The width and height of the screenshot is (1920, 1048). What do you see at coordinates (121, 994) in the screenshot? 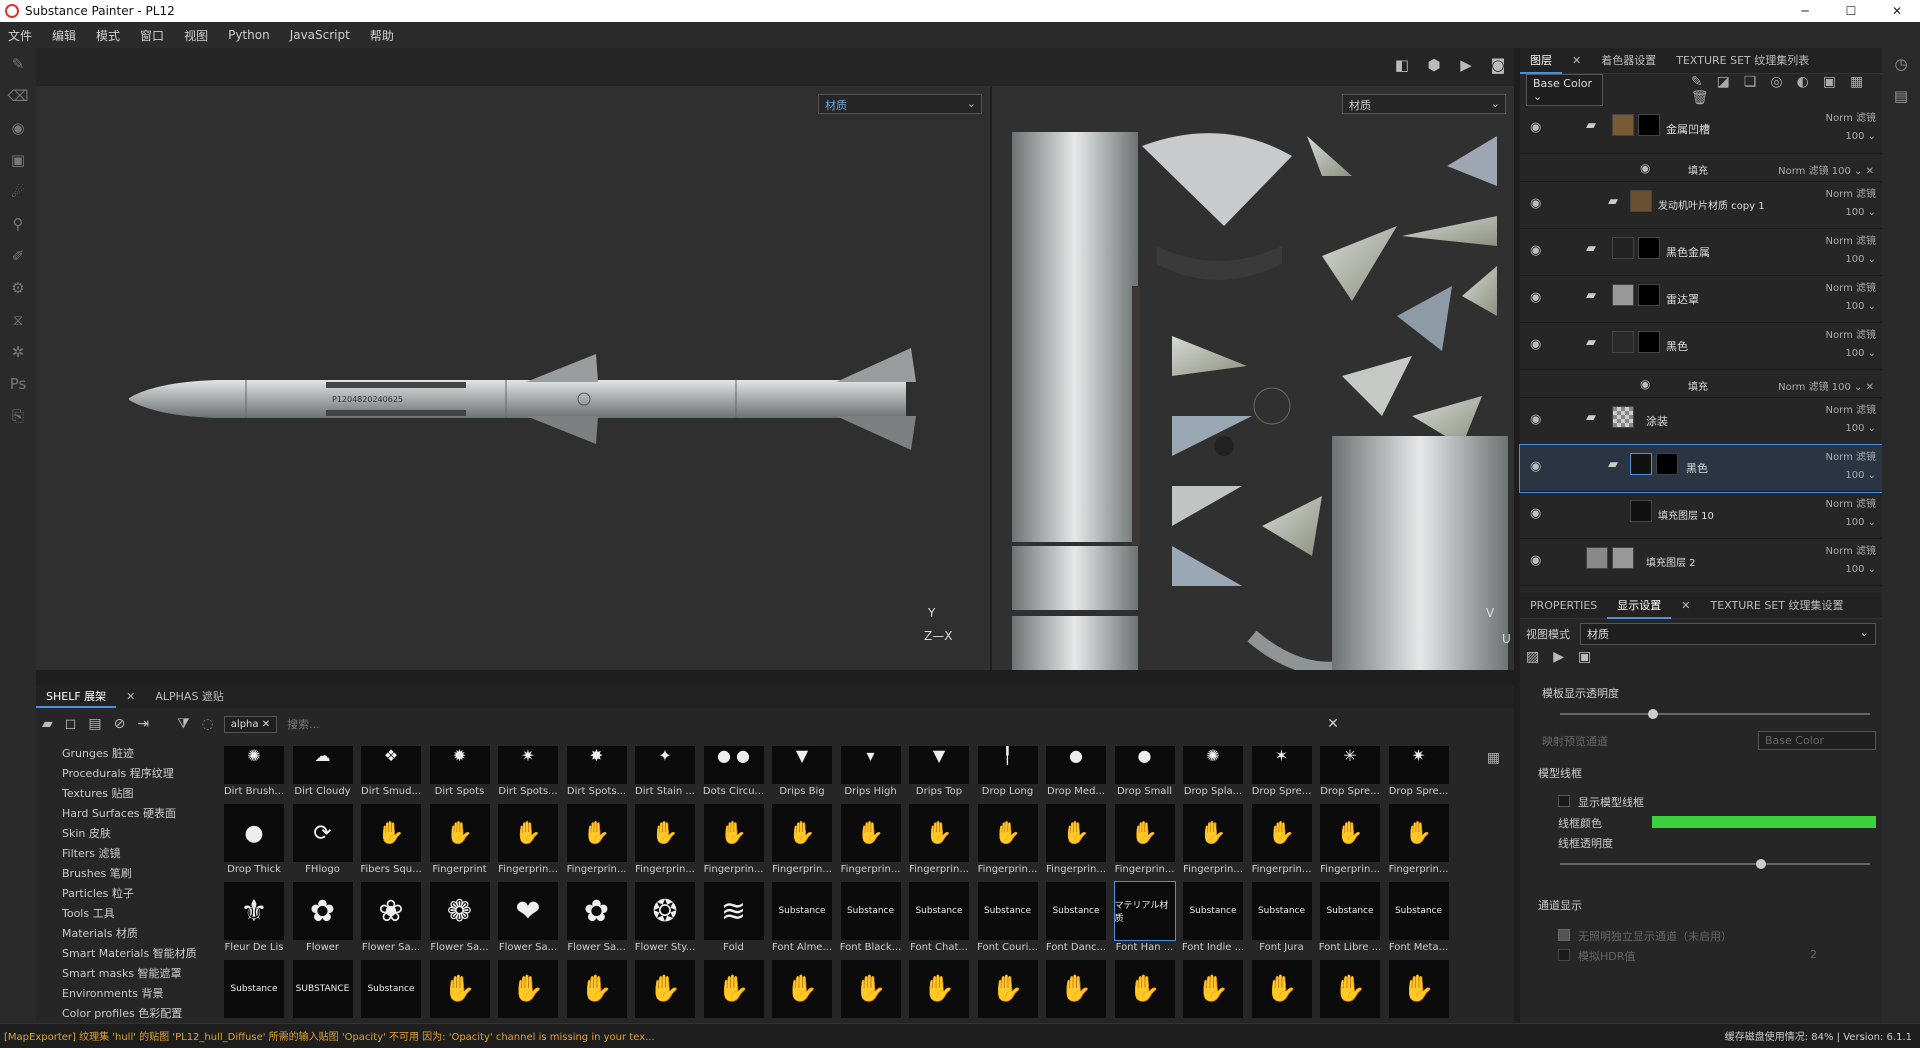
I see `category-item: Environments 背景` at bounding box center [121, 994].